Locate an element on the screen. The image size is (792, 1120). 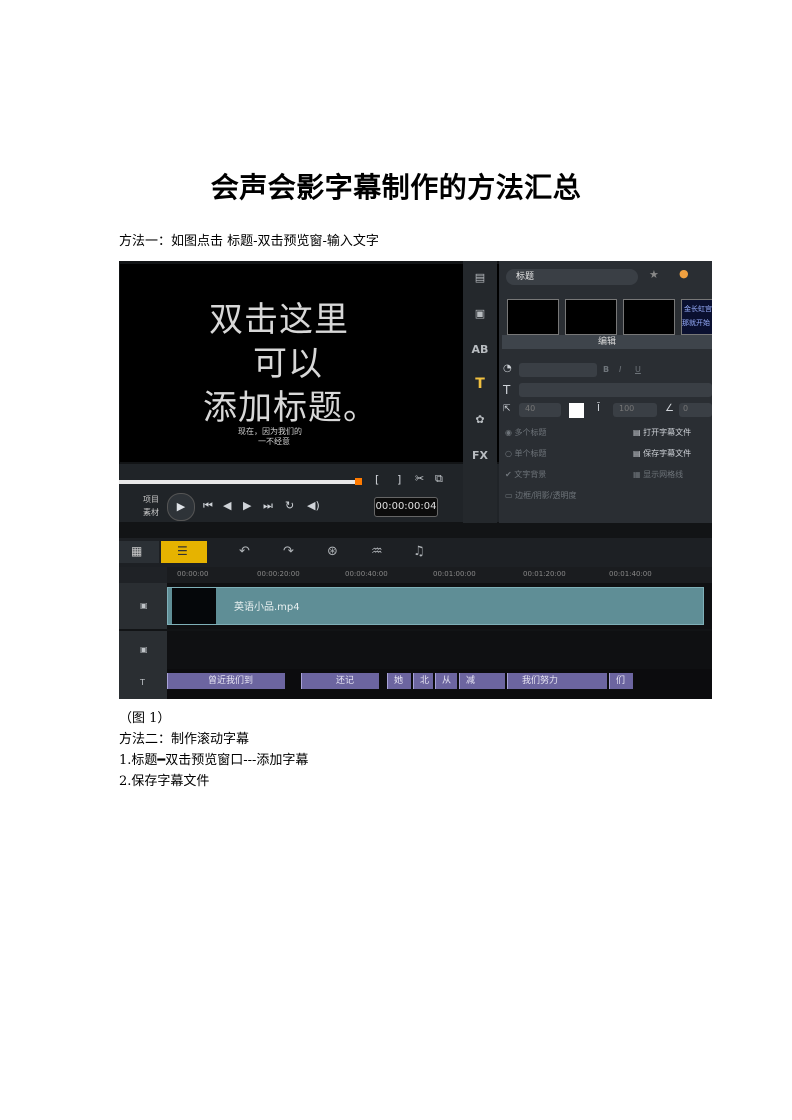
instant-project-icon: ▣ is located at coordinates (480, 314).